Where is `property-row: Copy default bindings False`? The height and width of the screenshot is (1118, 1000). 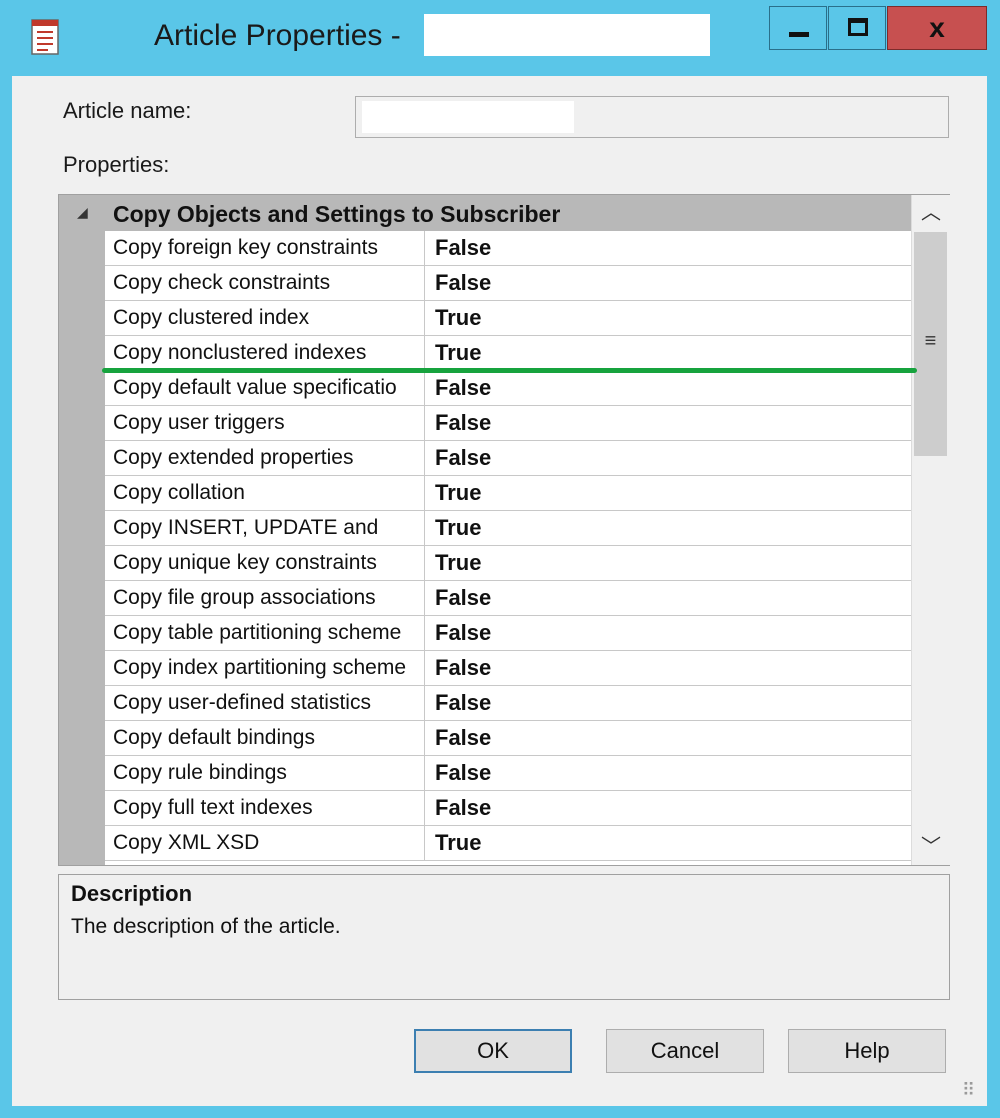
property-row: Copy default bindings False is located at coordinates (508, 738).